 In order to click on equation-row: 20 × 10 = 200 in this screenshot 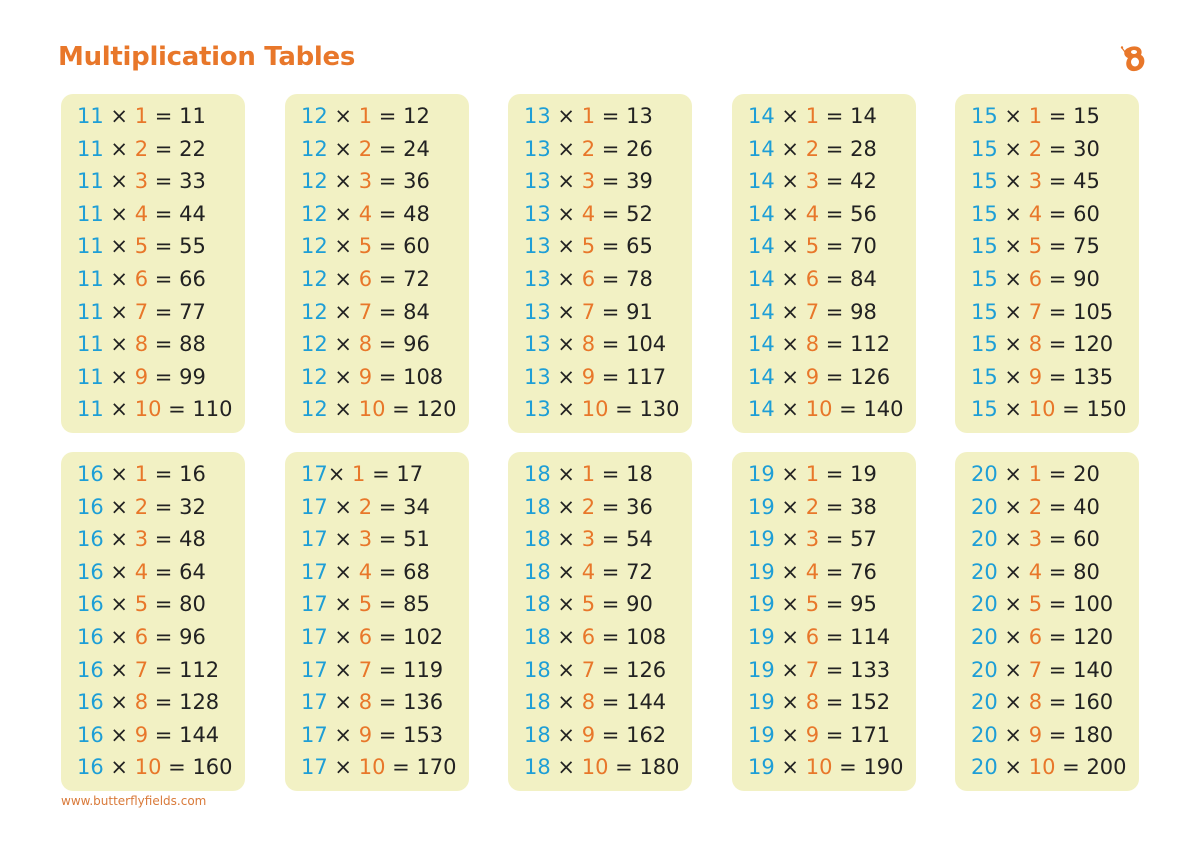, I will do `click(1055, 767)`.